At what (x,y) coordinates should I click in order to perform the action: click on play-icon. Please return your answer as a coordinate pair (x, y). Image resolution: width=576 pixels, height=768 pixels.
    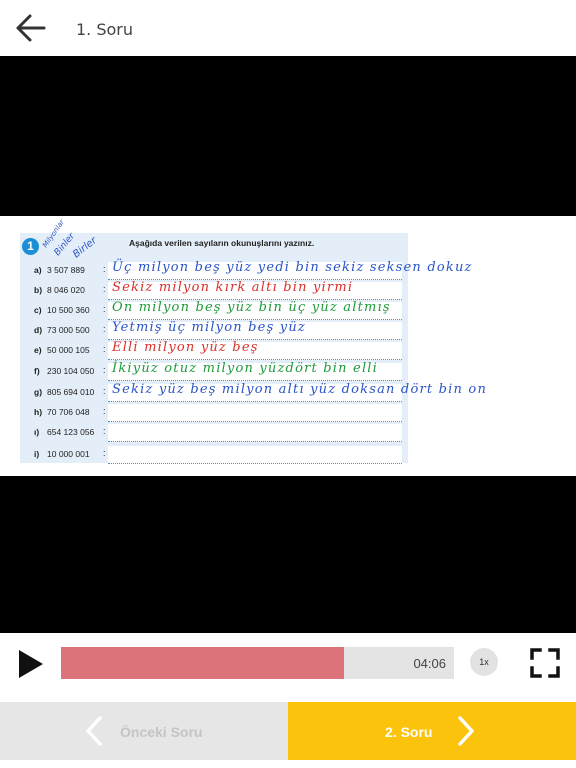
    Looking at the image, I should click on (31, 664).